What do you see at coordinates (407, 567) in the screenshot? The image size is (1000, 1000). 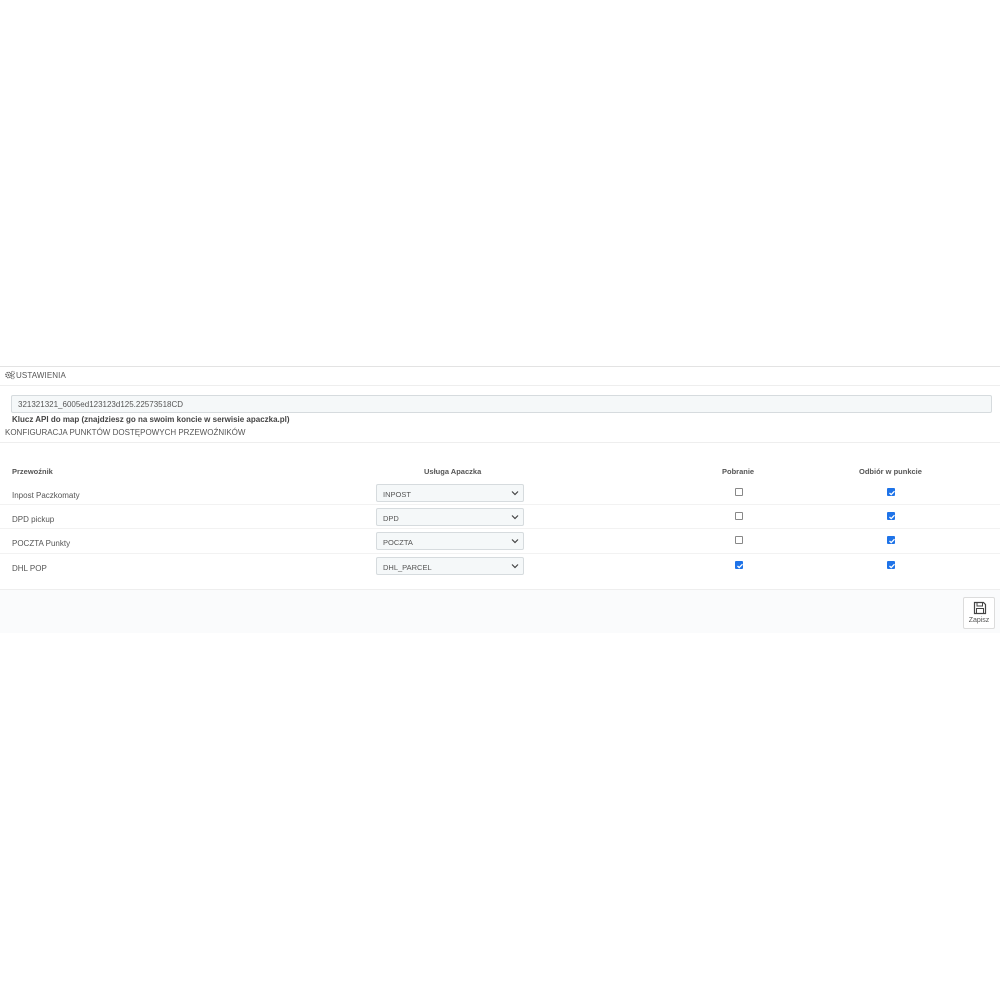 I see `service-select-value: DHL_PARCEL` at bounding box center [407, 567].